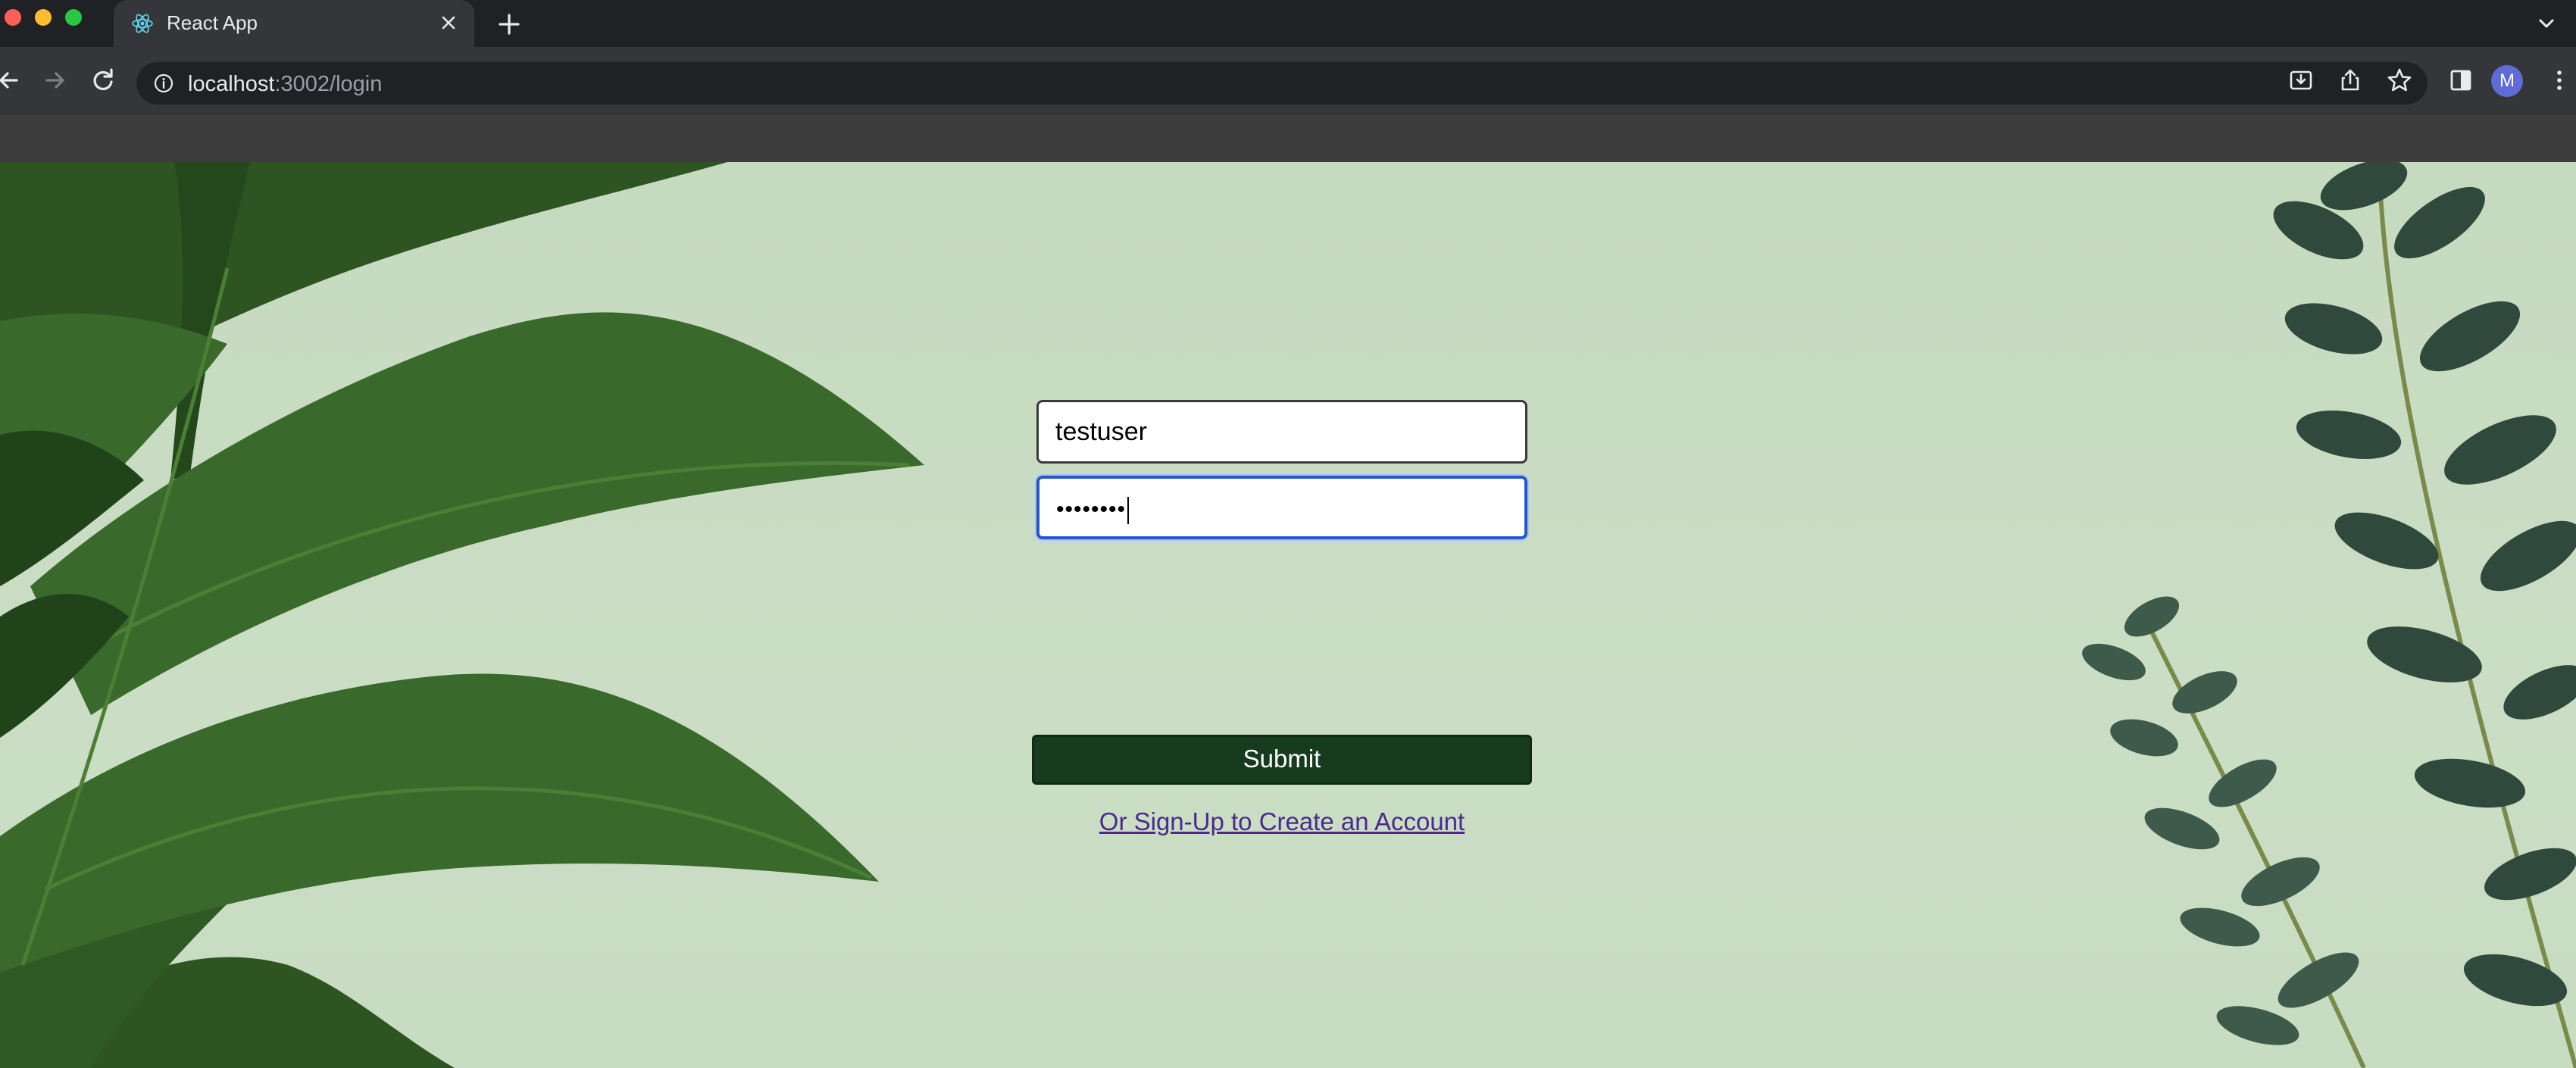  What do you see at coordinates (2301, 80) in the screenshot?
I see `install-app-icon` at bounding box center [2301, 80].